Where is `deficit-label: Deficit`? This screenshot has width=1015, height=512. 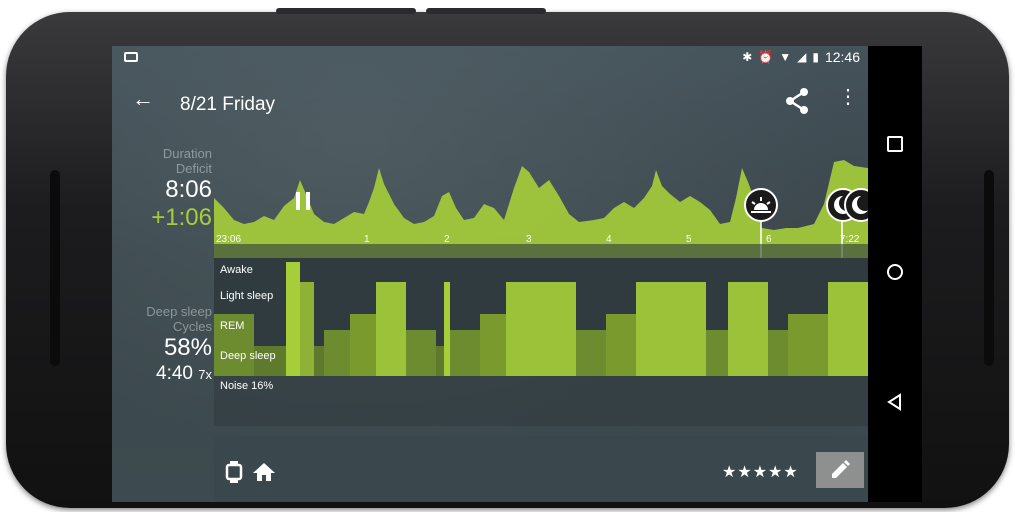 deficit-label: Deficit is located at coordinates (193, 168).